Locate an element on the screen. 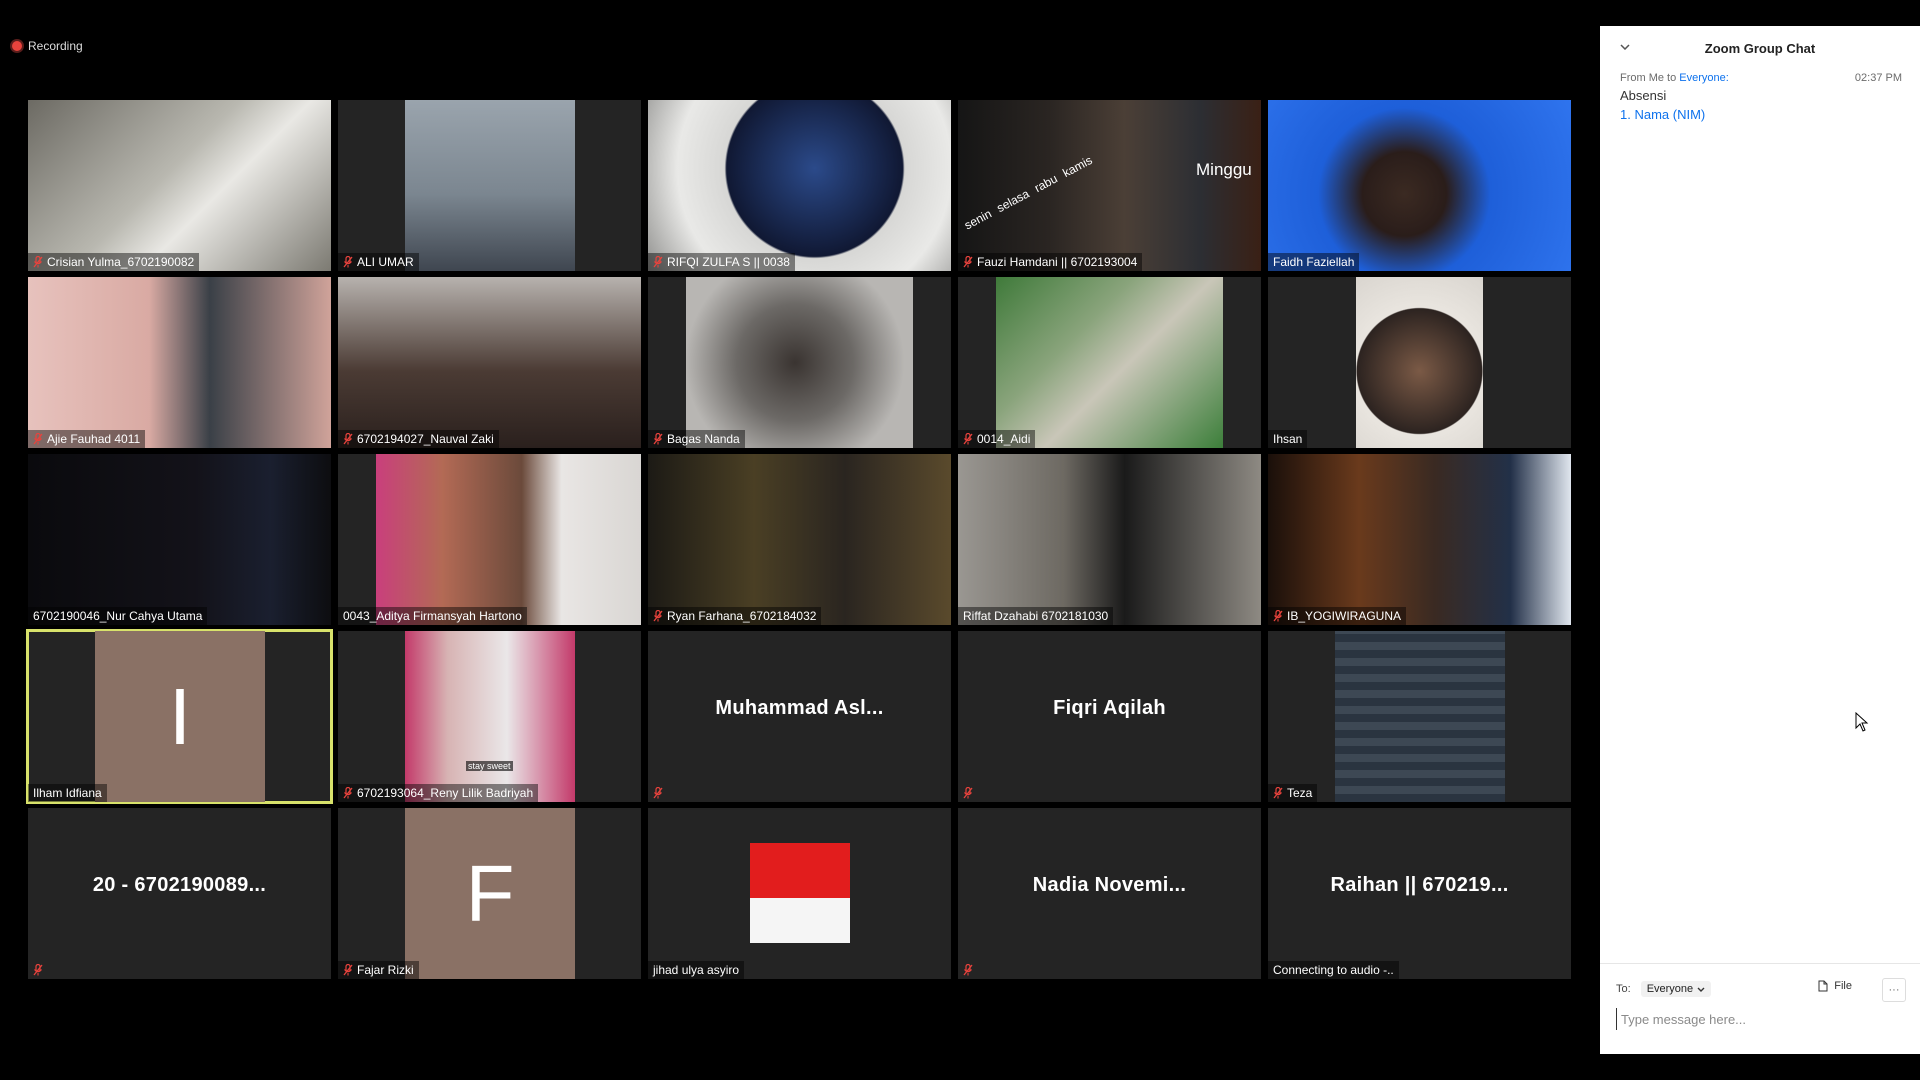 This screenshot has width=1920, height=1080. participant-name-bar: Ajie Fauhad 4011 is located at coordinates (87, 439).